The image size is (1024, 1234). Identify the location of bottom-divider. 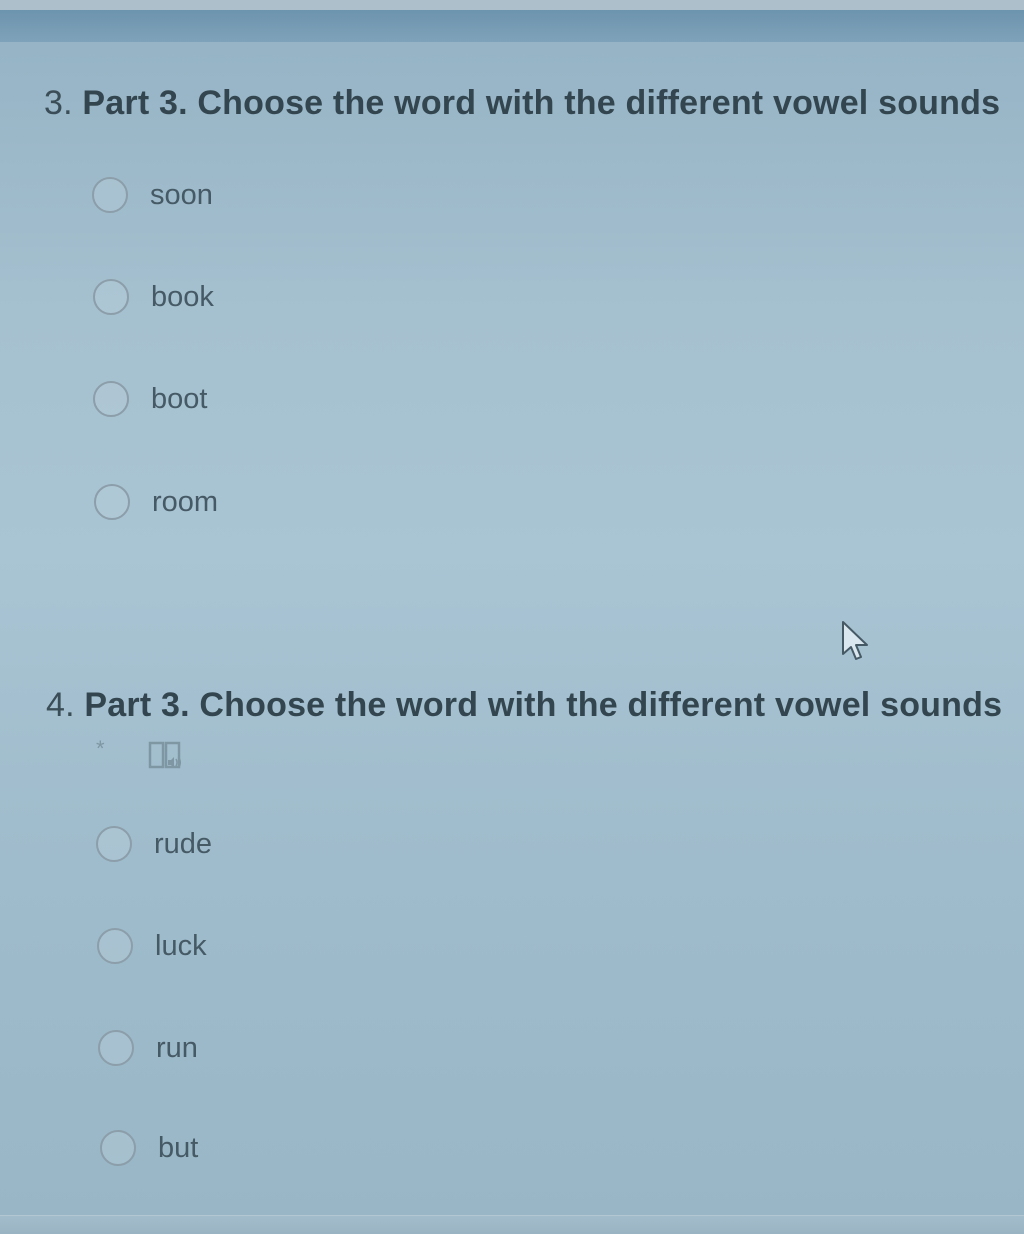
(512, 1224).